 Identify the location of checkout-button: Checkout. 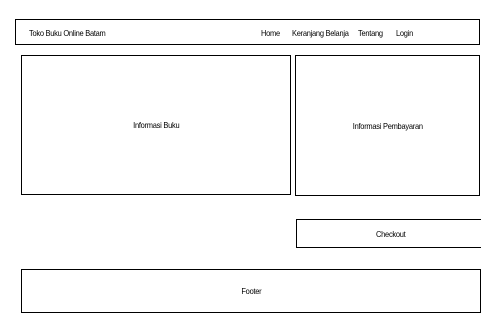
(388, 233).